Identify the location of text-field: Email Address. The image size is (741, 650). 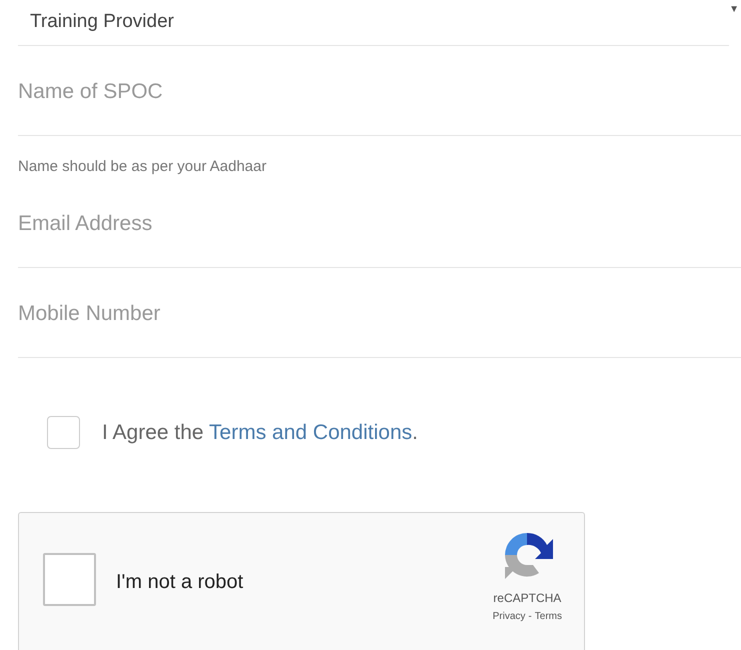
(379, 224).